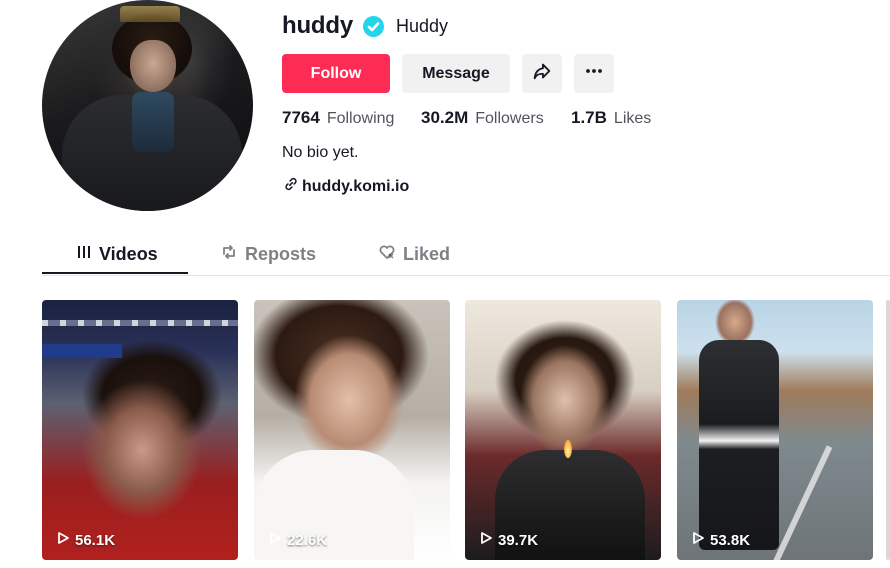 The height and width of the screenshot is (568, 890). I want to click on video-thumbnail: 53.8K, so click(775, 430).